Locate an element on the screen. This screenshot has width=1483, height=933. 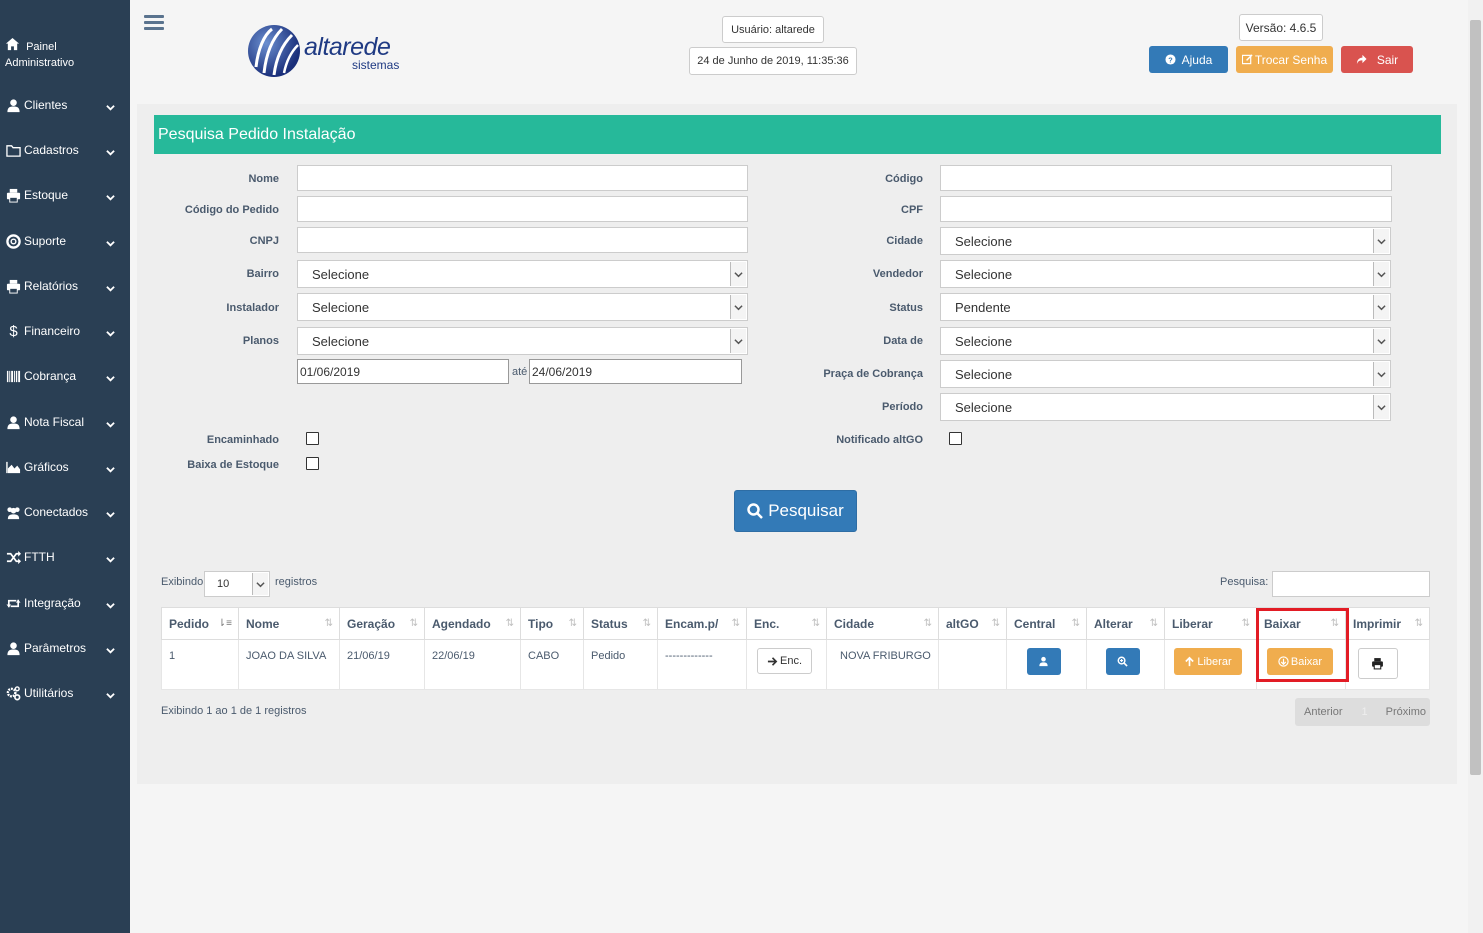
codigo-pedido-input is located at coordinates (522, 209).